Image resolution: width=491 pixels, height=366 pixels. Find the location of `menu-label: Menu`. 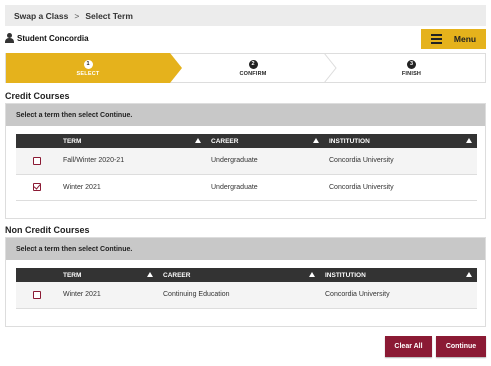

menu-label: Menu is located at coordinates (465, 39).